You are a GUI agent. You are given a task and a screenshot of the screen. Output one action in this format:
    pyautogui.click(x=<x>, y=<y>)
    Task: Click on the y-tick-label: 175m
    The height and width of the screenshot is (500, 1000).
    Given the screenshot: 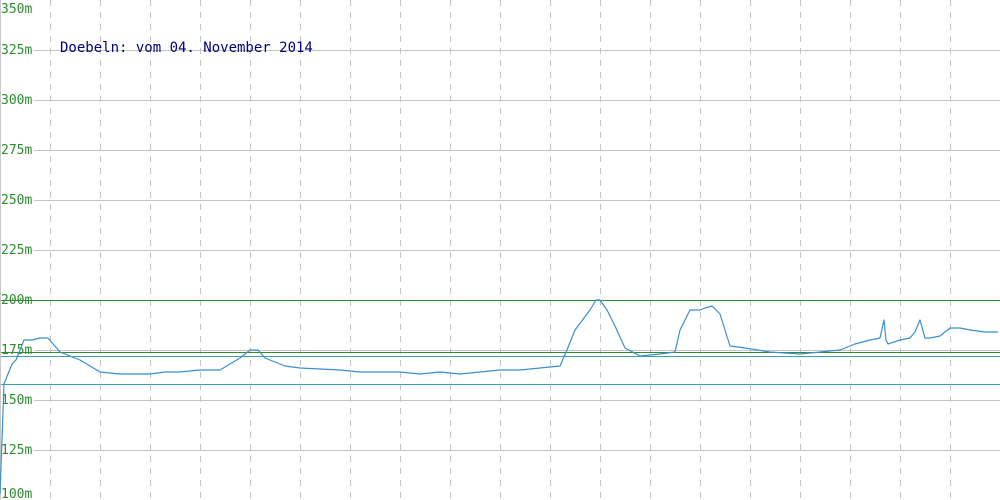 What is the action you would take?
    pyautogui.click(x=16, y=350)
    